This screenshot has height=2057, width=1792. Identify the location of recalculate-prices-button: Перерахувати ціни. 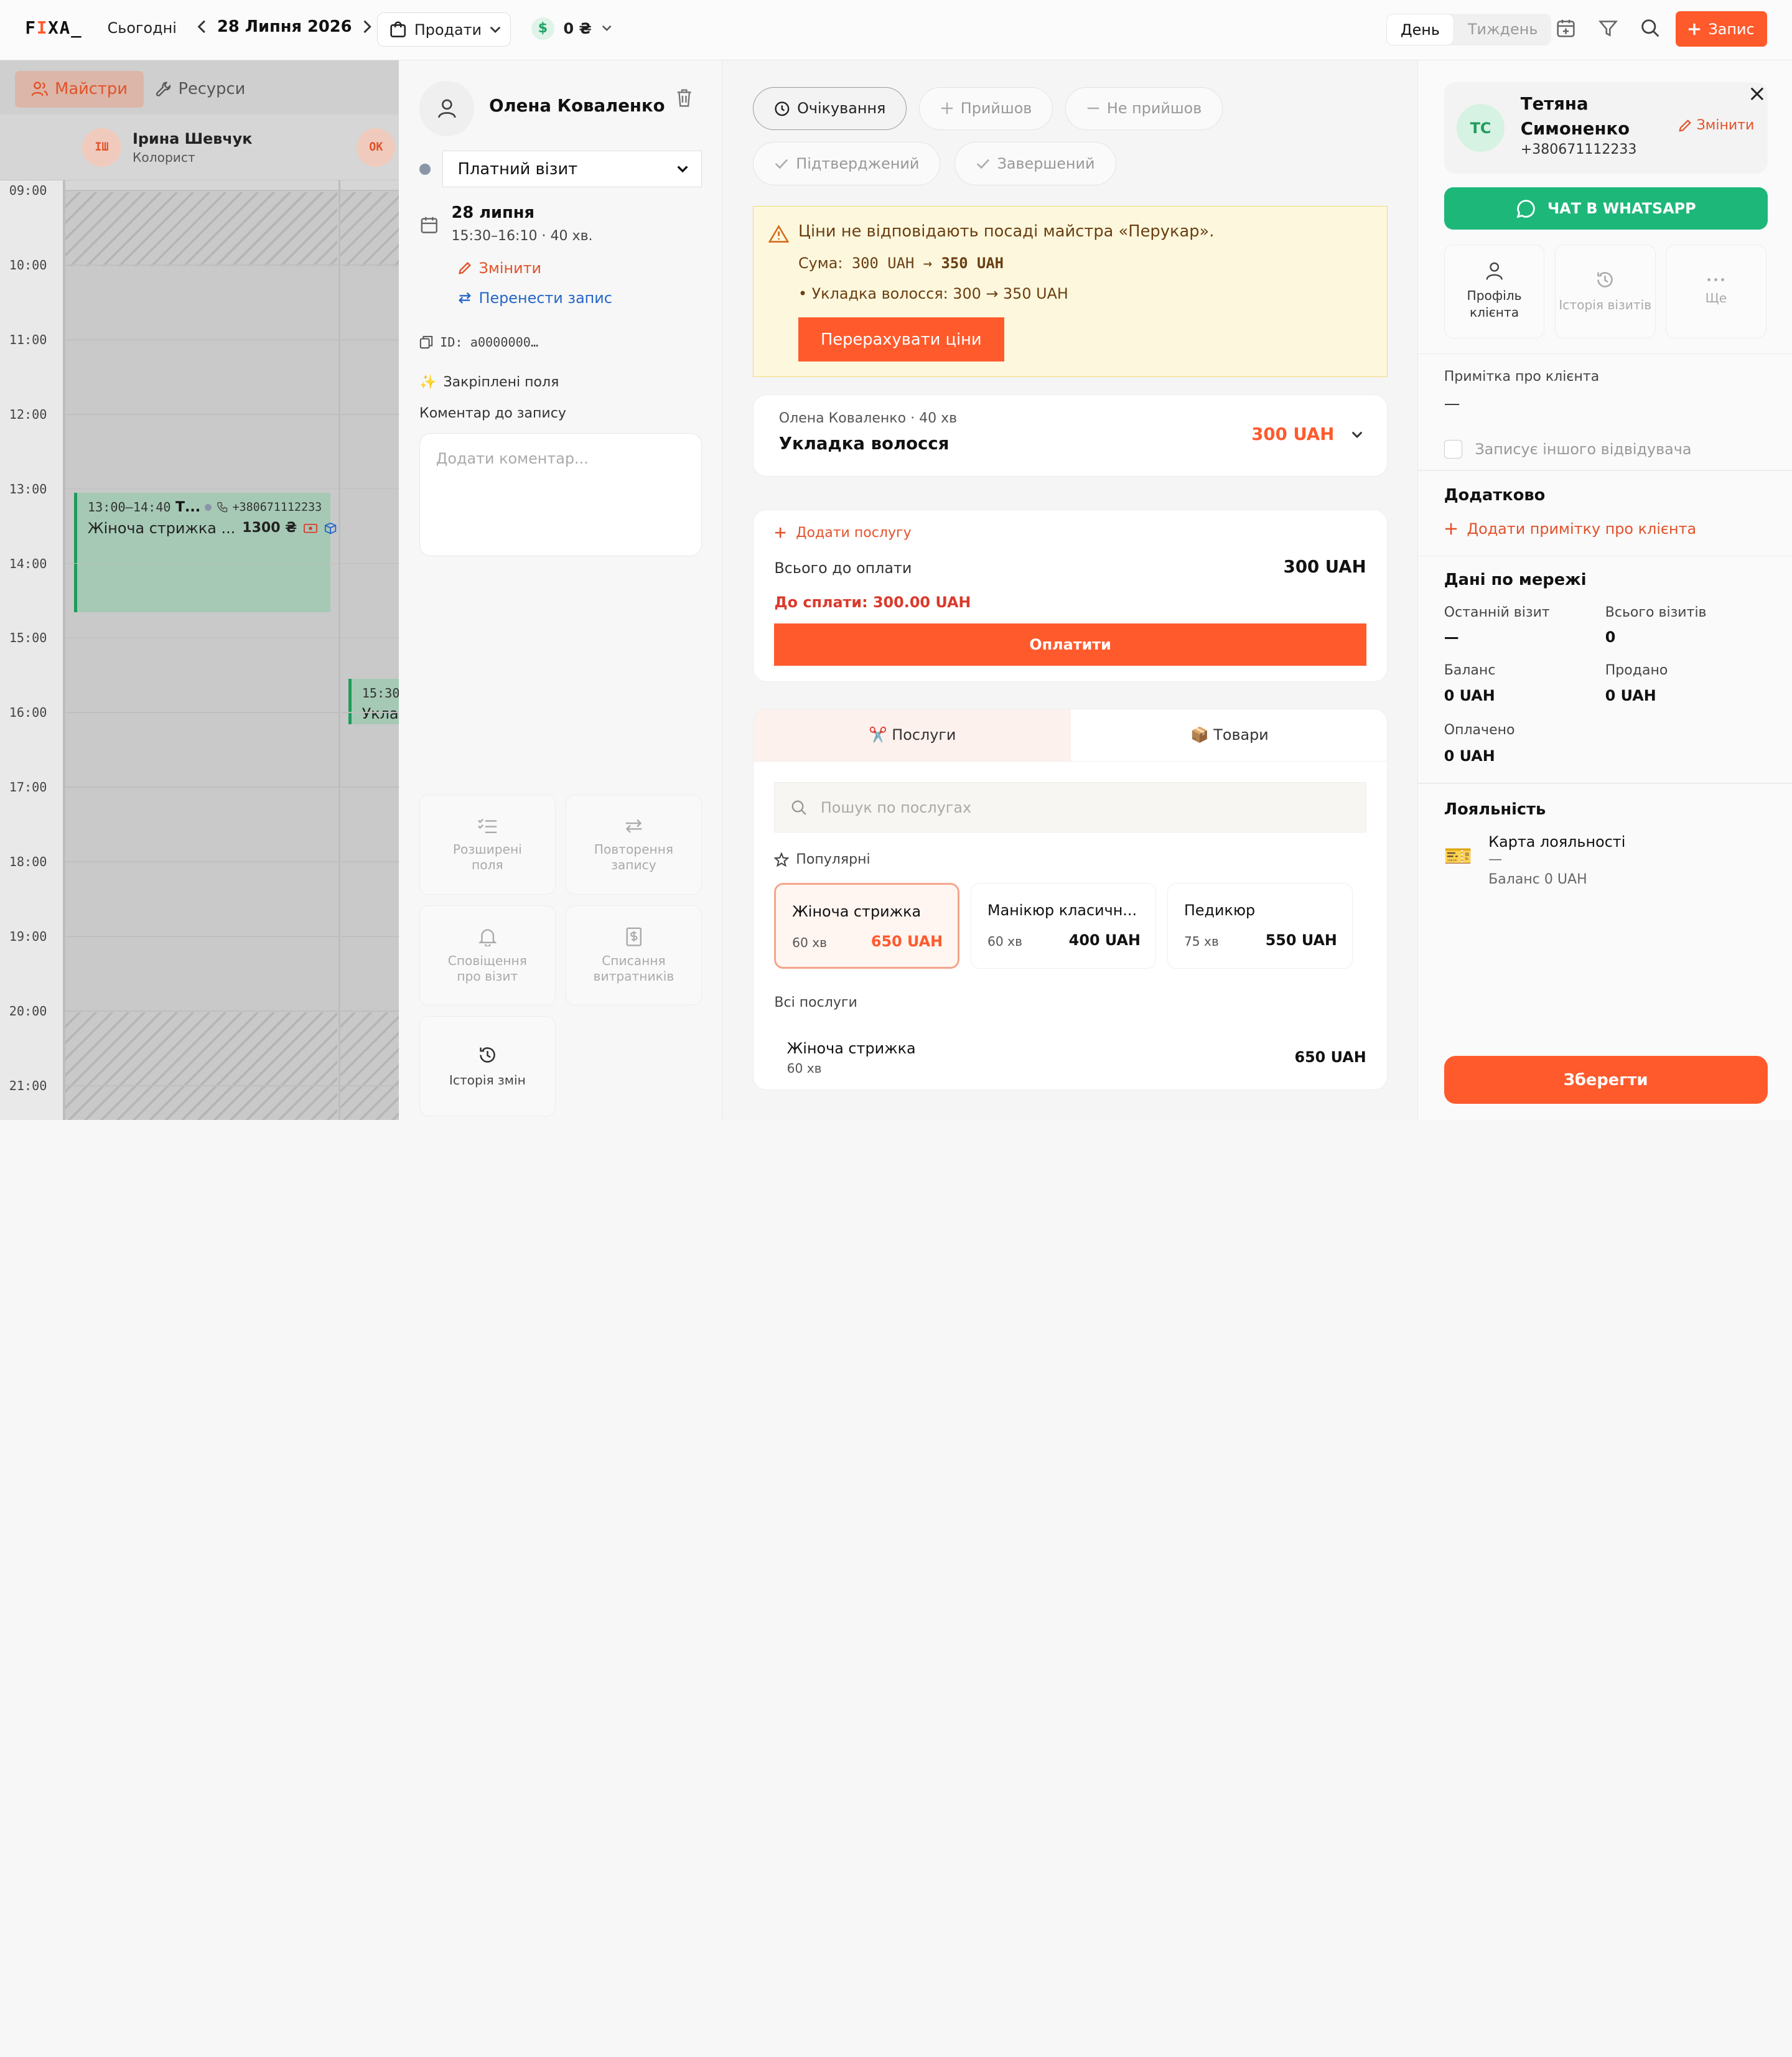
(901, 339).